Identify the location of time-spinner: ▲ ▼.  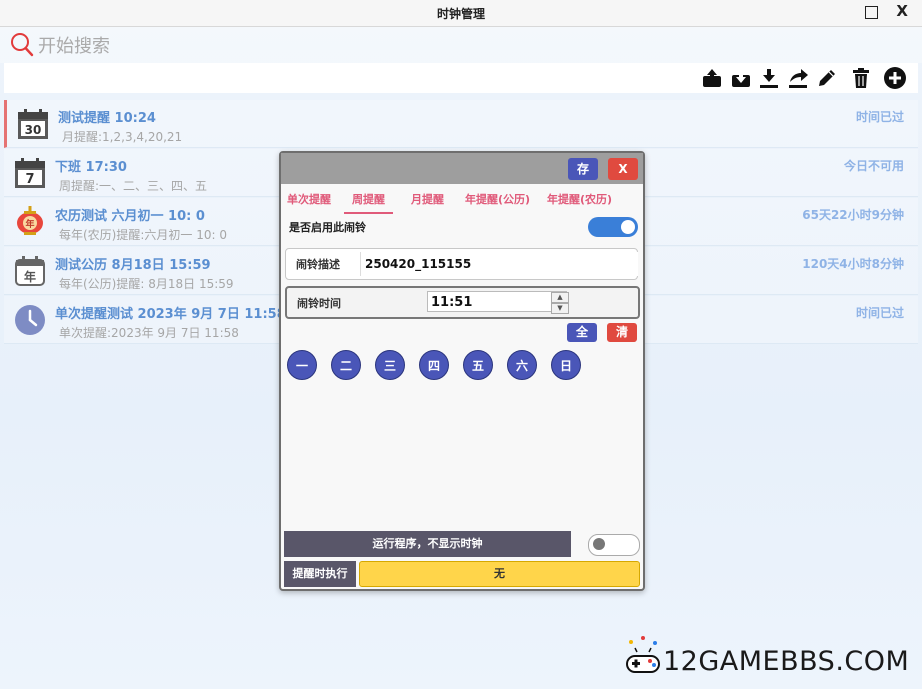
(560, 303).